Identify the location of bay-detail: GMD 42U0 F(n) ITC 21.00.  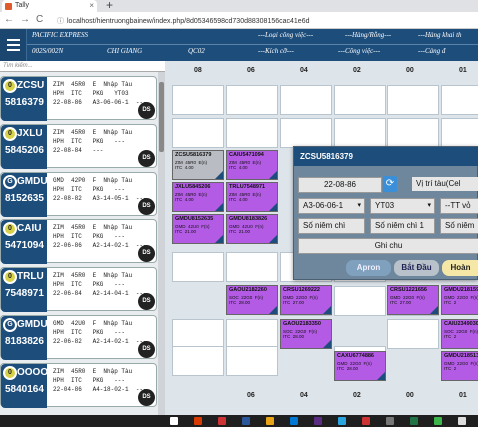
(192, 229).